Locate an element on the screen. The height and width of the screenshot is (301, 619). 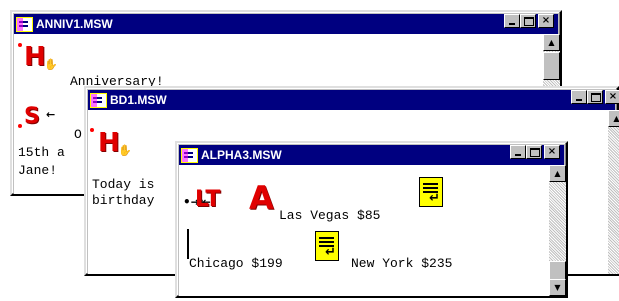
window-title: ALPHA3.MSW is located at coordinates (241, 155).